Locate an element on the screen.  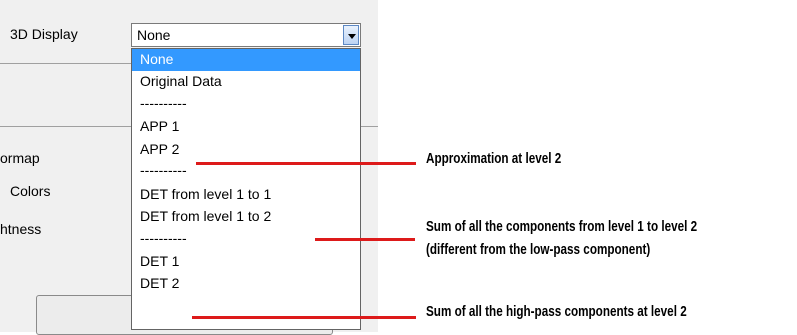
3d-display-label: 3D Display is located at coordinates (44, 34).